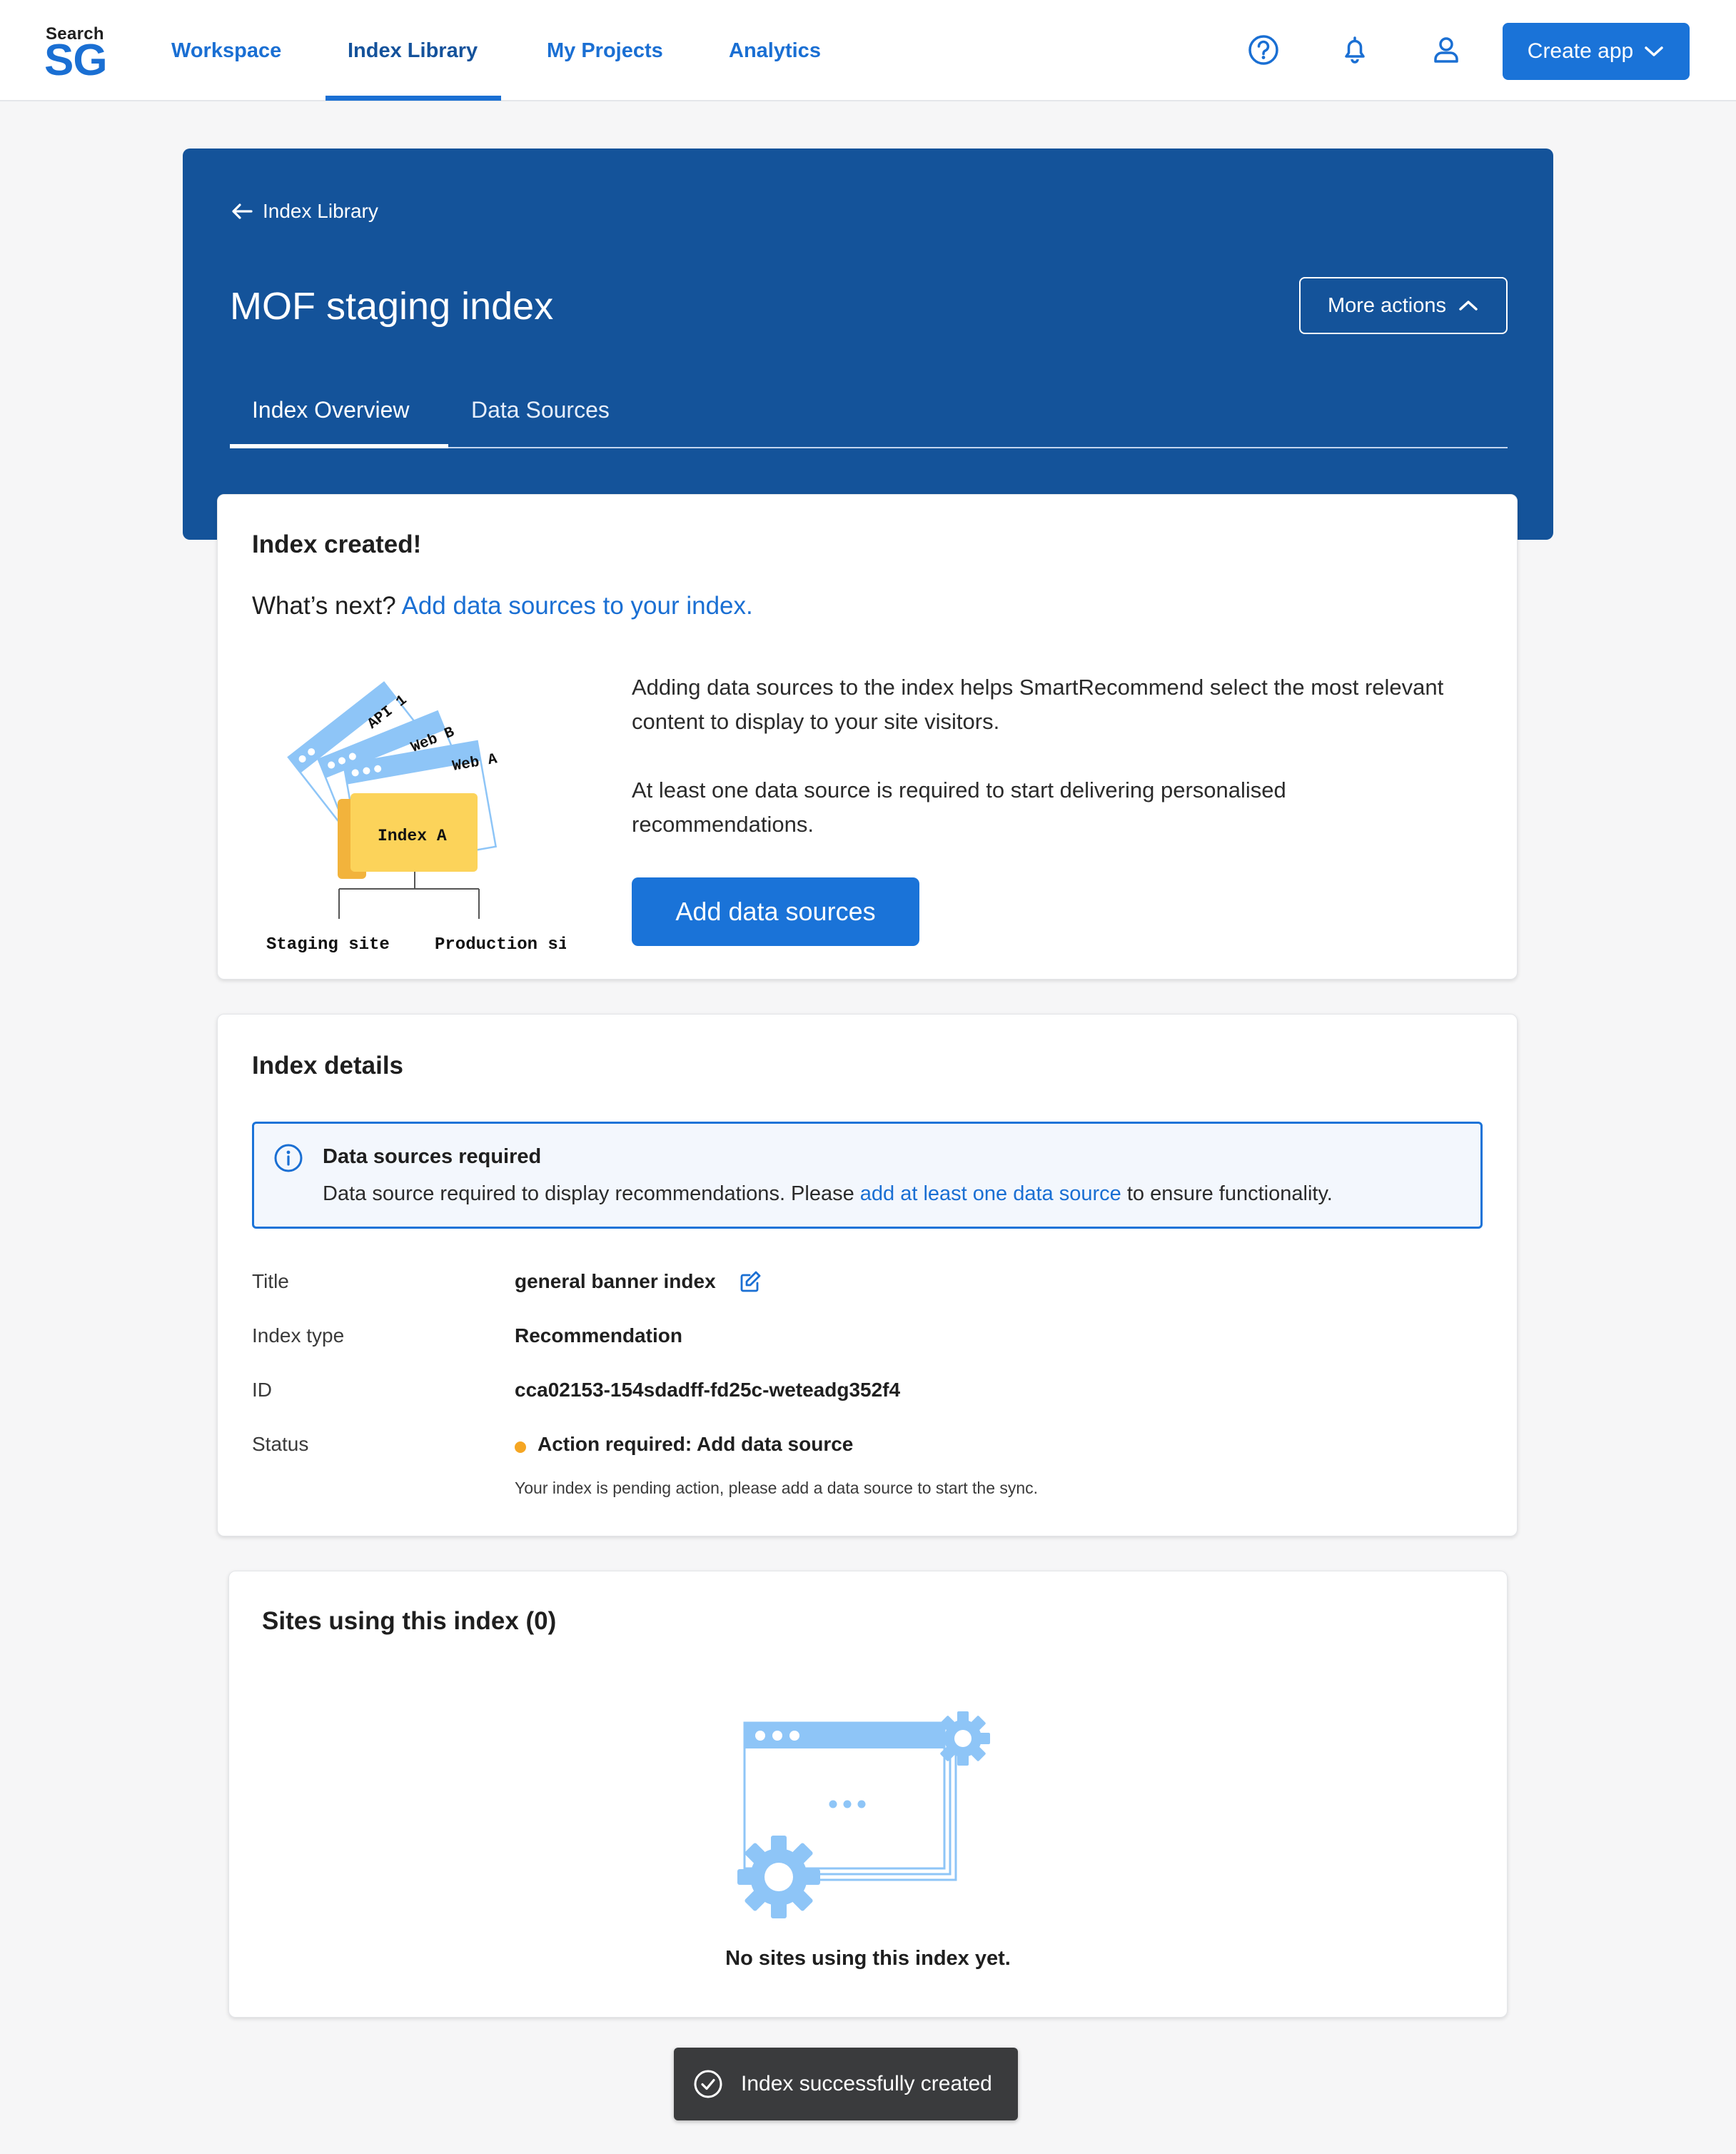 The height and width of the screenshot is (2154, 1736). I want to click on whats-next-prefix: What’s next?, so click(327, 606).